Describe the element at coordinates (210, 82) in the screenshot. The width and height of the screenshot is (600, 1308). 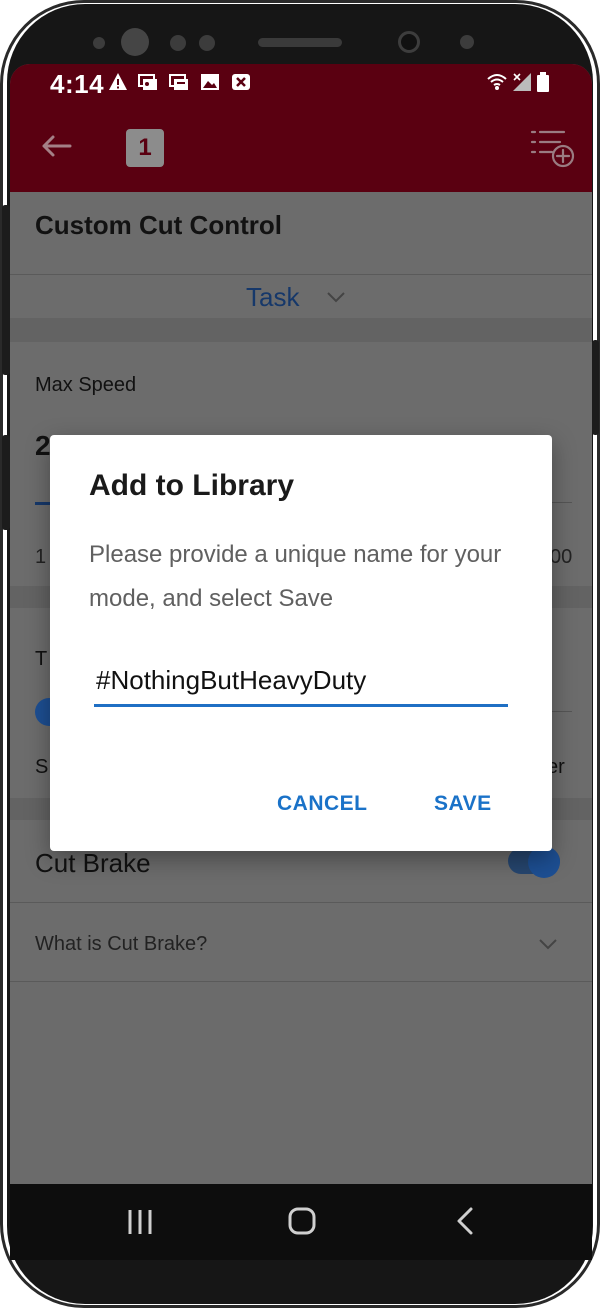
I see `image-icon` at that location.